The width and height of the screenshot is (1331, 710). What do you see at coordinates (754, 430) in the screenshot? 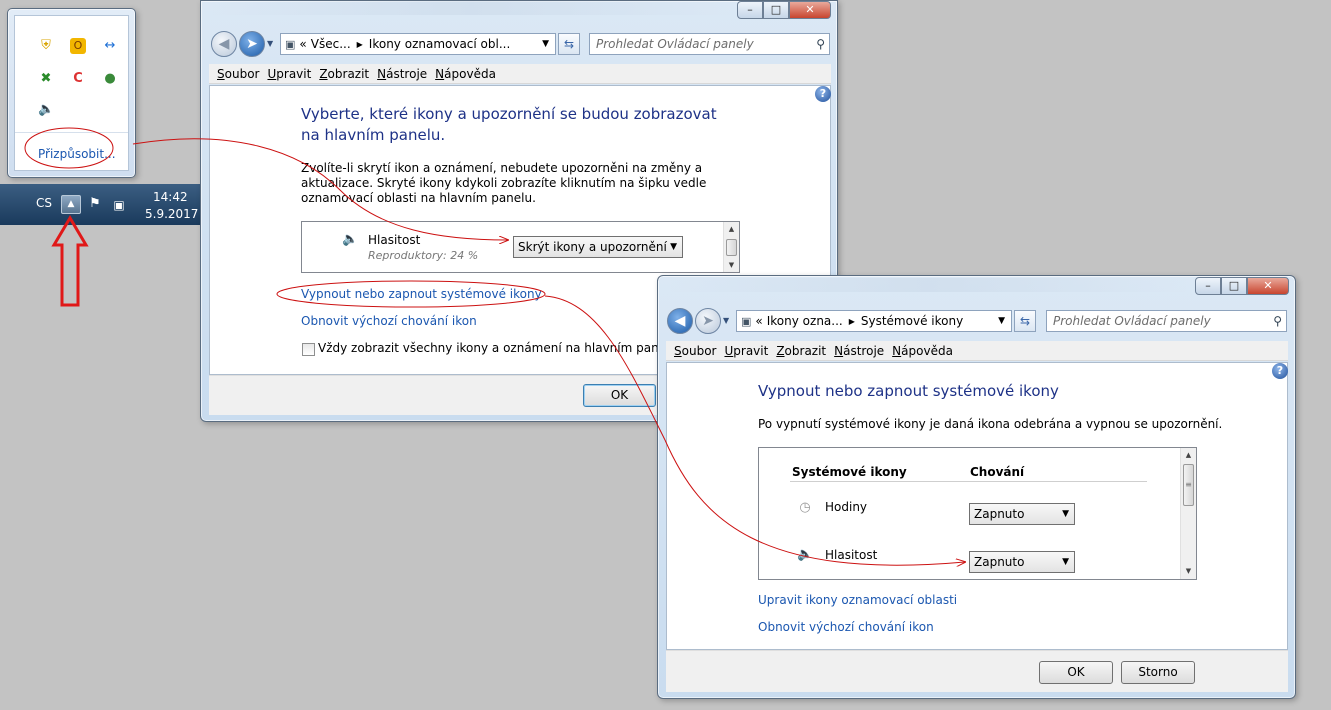
I see `annotation-arrow-to-volume` at bounding box center [754, 430].